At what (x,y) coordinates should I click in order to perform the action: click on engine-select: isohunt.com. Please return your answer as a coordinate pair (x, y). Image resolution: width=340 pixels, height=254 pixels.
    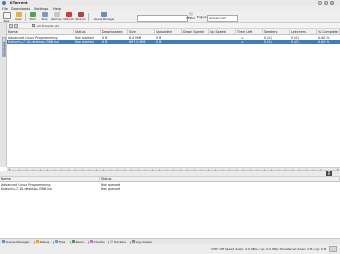
    Looking at the image, I should click on (222, 18).